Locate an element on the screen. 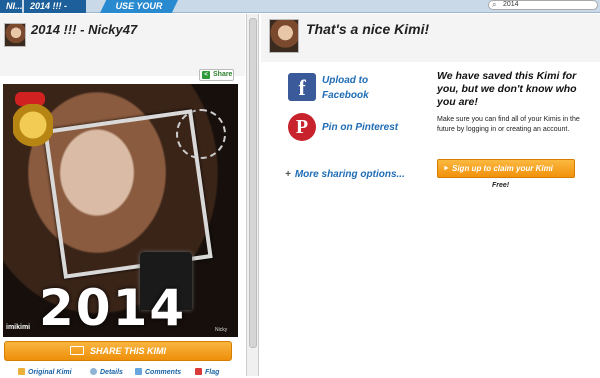  original-kimi-link: Original Kimi is located at coordinates (45, 372).